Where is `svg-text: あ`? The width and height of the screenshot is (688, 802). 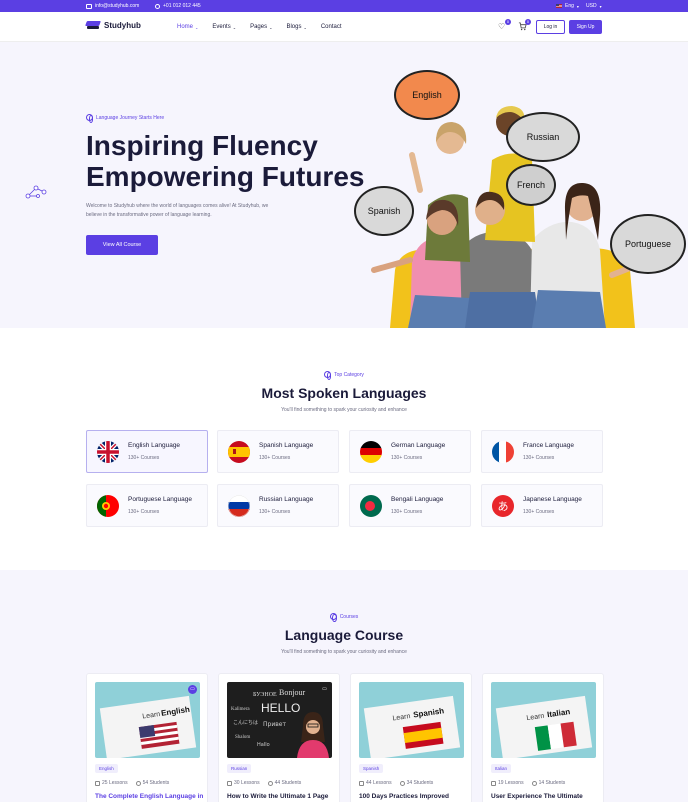 svg-text: あ is located at coordinates (503, 506).